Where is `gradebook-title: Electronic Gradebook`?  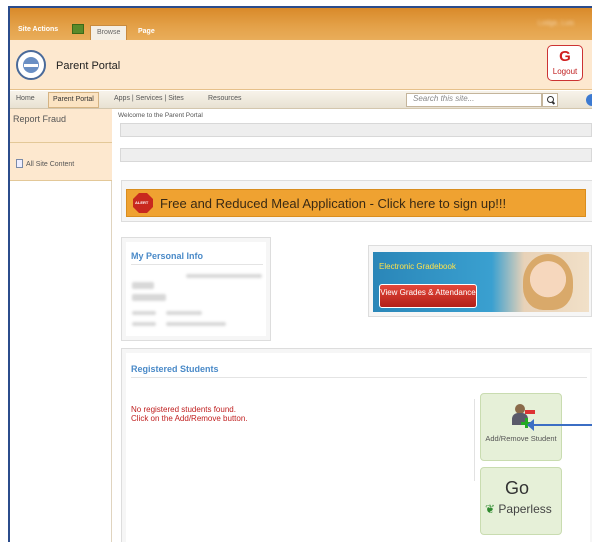 gradebook-title: Electronic Gradebook is located at coordinates (417, 266).